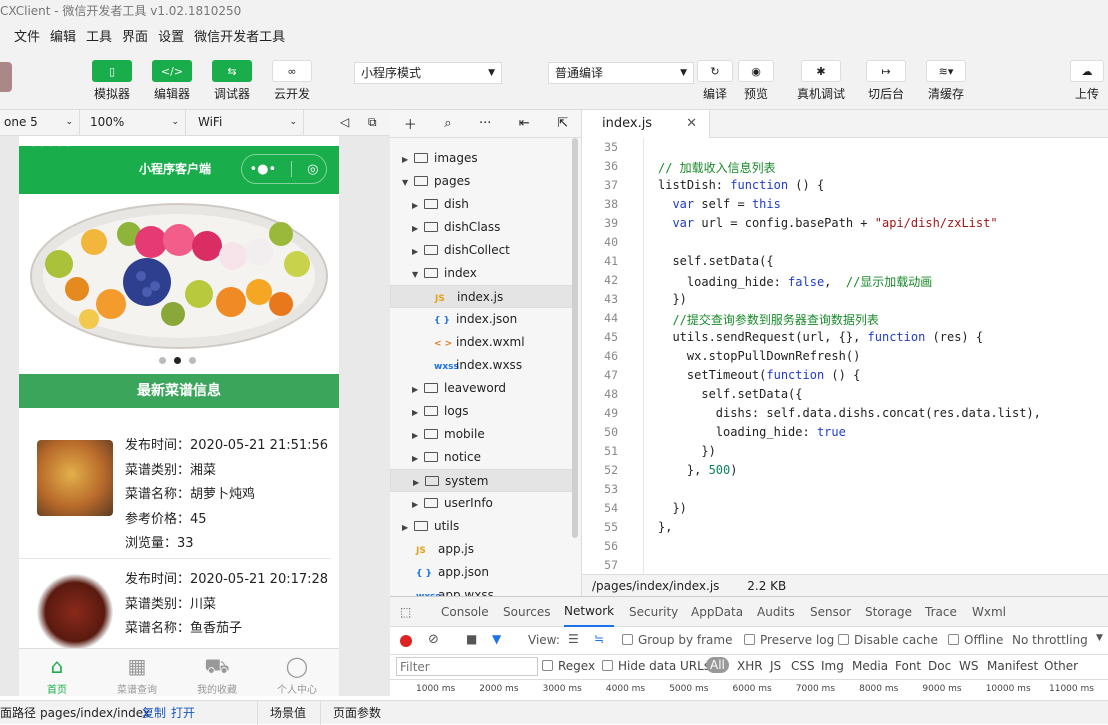 The height and width of the screenshot is (725, 1108). Describe the element at coordinates (471, 639) in the screenshot. I see `camera-icon: ■` at that location.